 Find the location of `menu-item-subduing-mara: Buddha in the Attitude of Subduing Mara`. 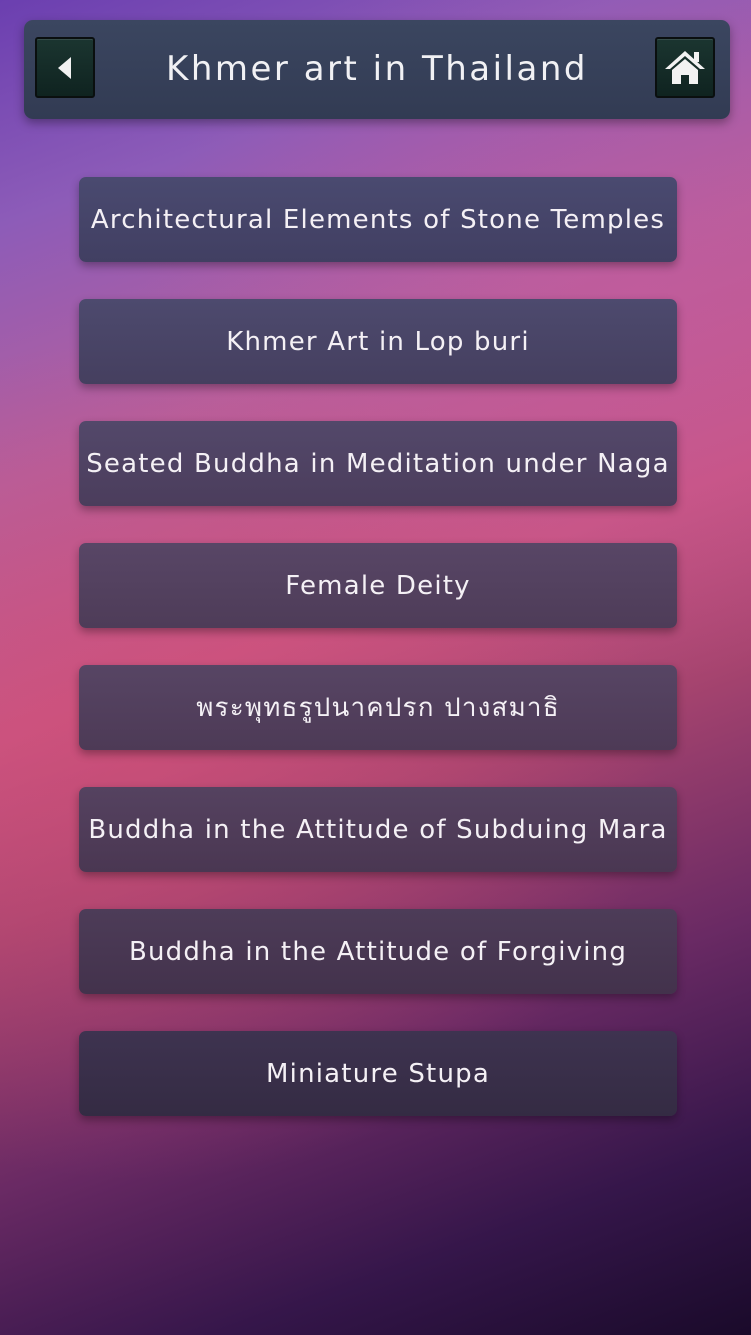

menu-item-subduing-mara: Buddha in the Attitude of Subduing Mara is located at coordinates (378, 829).